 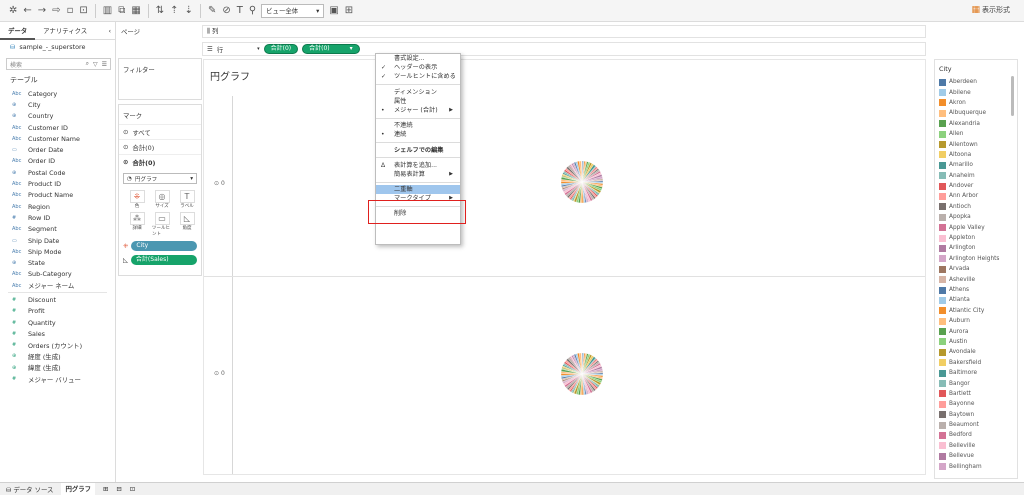 What do you see at coordinates (976, 248) in the screenshot?
I see `legend-item: Arlington` at bounding box center [976, 248].